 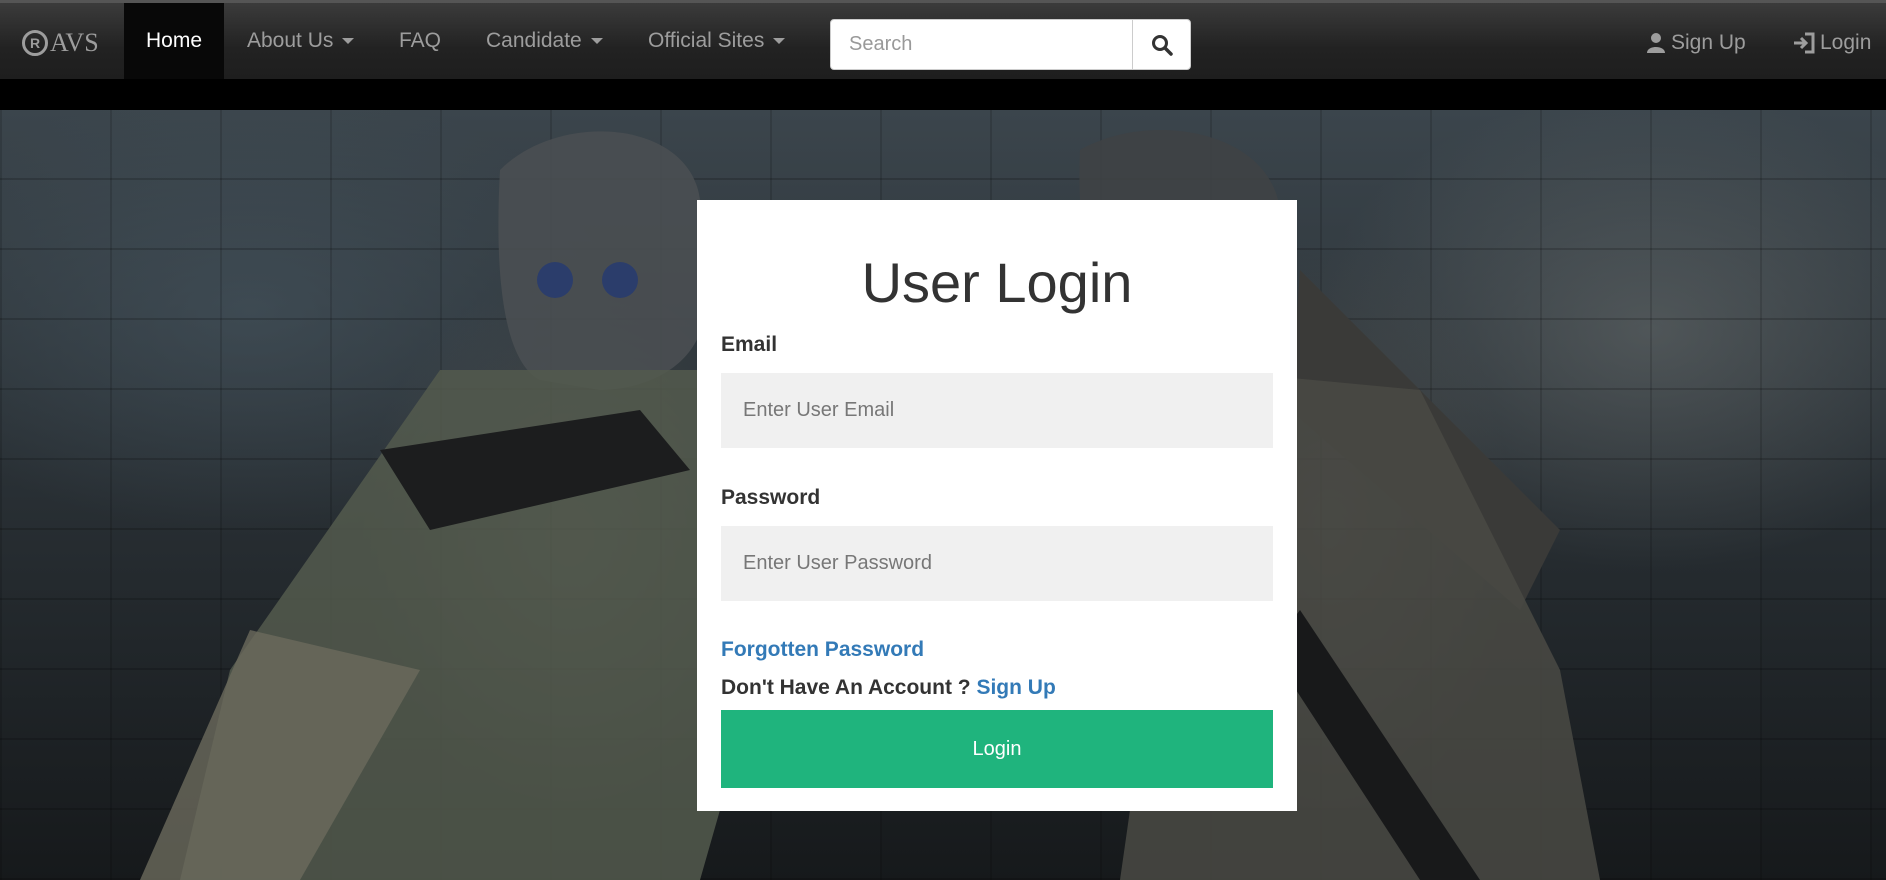 What do you see at coordinates (997, 749) in the screenshot?
I see `login-button: Login` at bounding box center [997, 749].